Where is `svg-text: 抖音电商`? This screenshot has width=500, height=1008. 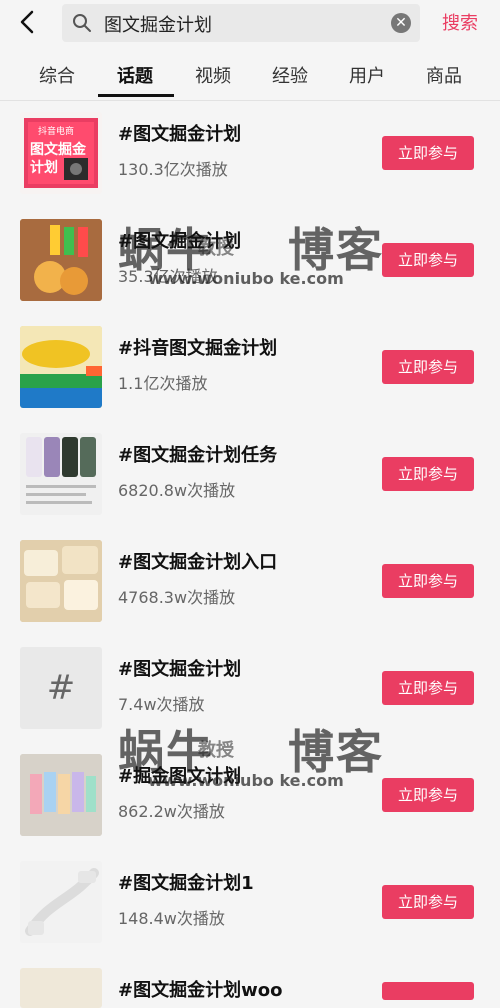
svg-text: 抖音电商 is located at coordinates (56, 131).